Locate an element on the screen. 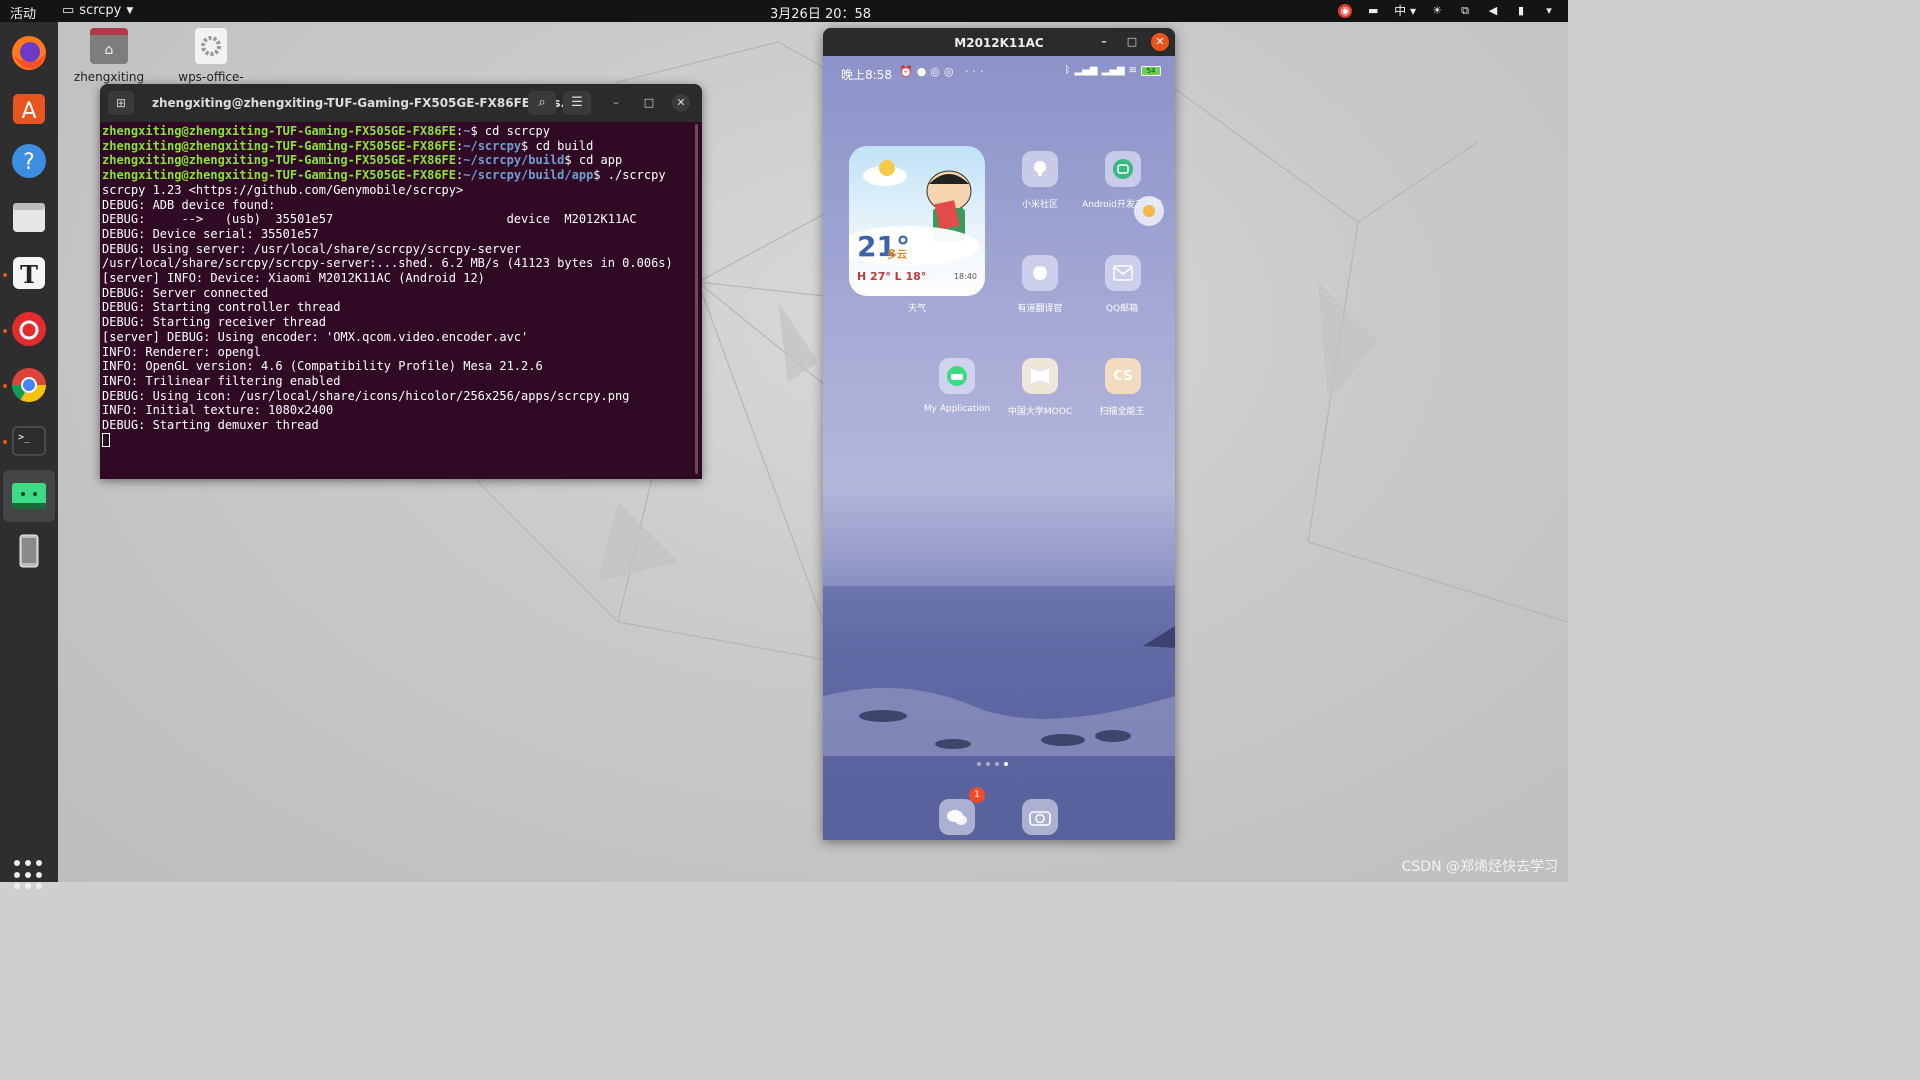 The width and height of the screenshot is (1920, 1080). input-method-indicator: 中 ▾ is located at coordinates (1405, 10).